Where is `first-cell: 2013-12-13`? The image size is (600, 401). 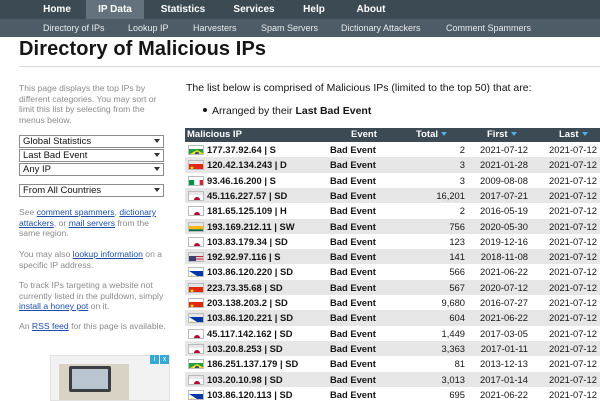
first-cell: 2013-12-13 is located at coordinates (504, 364).